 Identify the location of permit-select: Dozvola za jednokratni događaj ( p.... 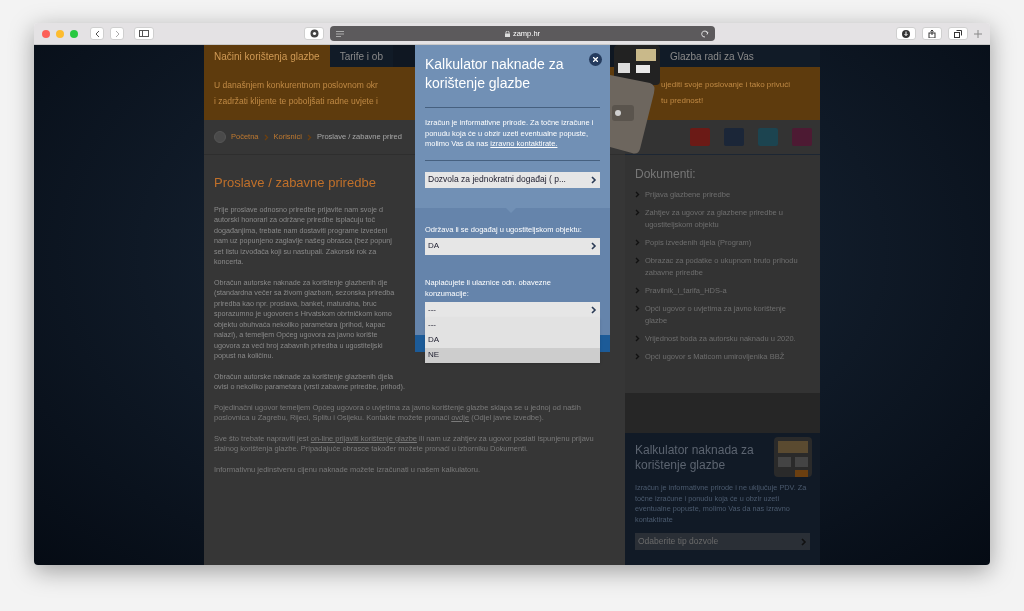
(512, 179).